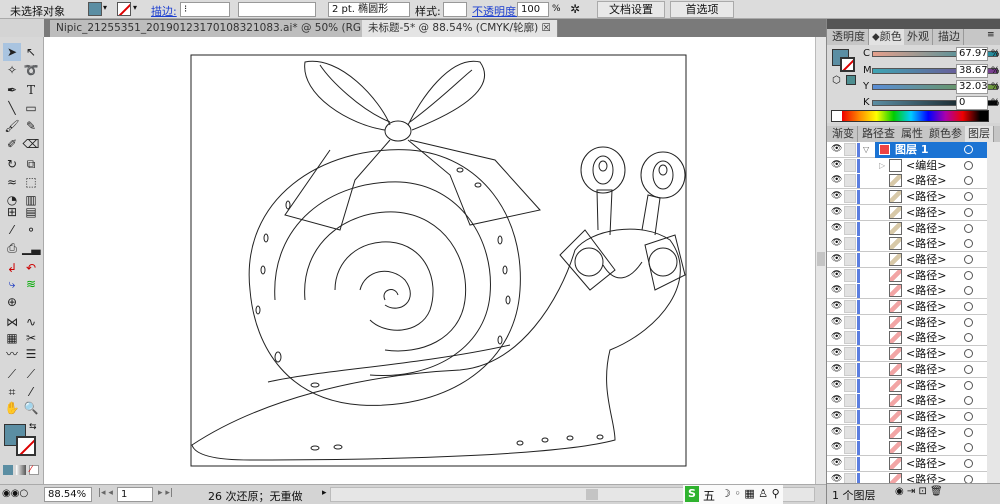 The image size is (1000, 504). What do you see at coordinates (12, 374) in the screenshot?
I see `measure-icon: ⟋` at bounding box center [12, 374].